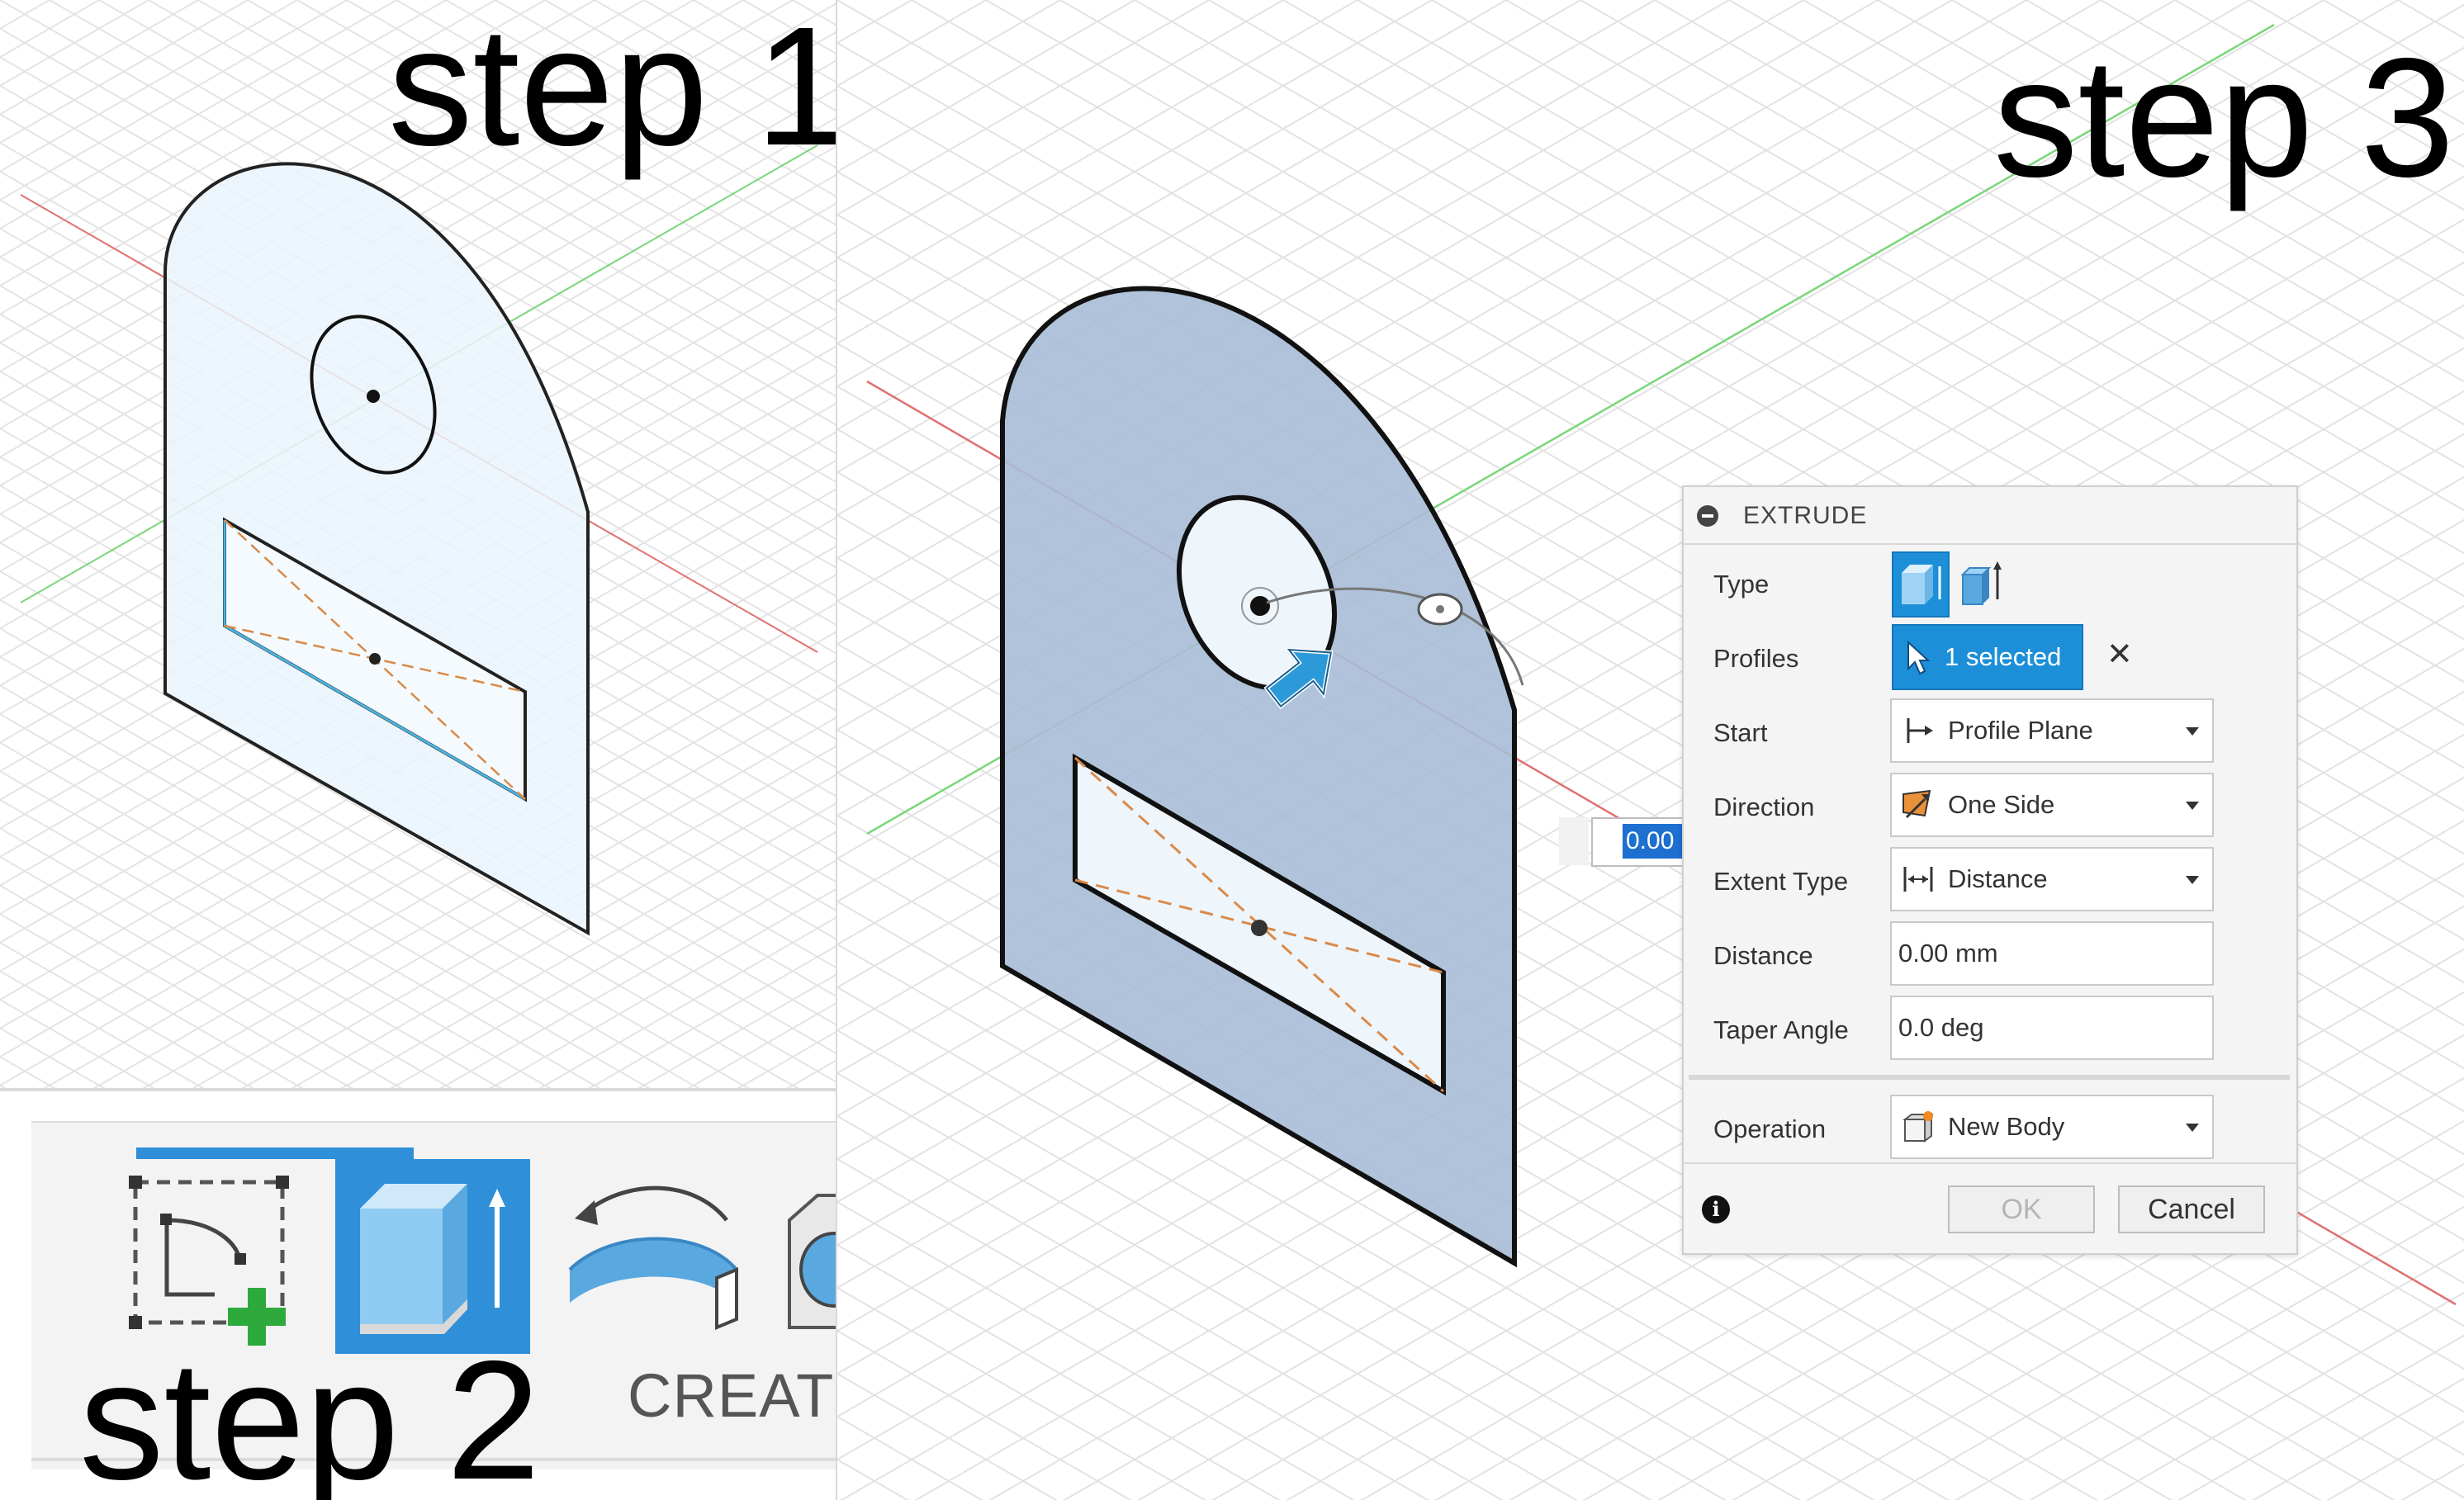  What do you see at coordinates (374, 397) in the screenshot?
I see `circle-center-point` at bounding box center [374, 397].